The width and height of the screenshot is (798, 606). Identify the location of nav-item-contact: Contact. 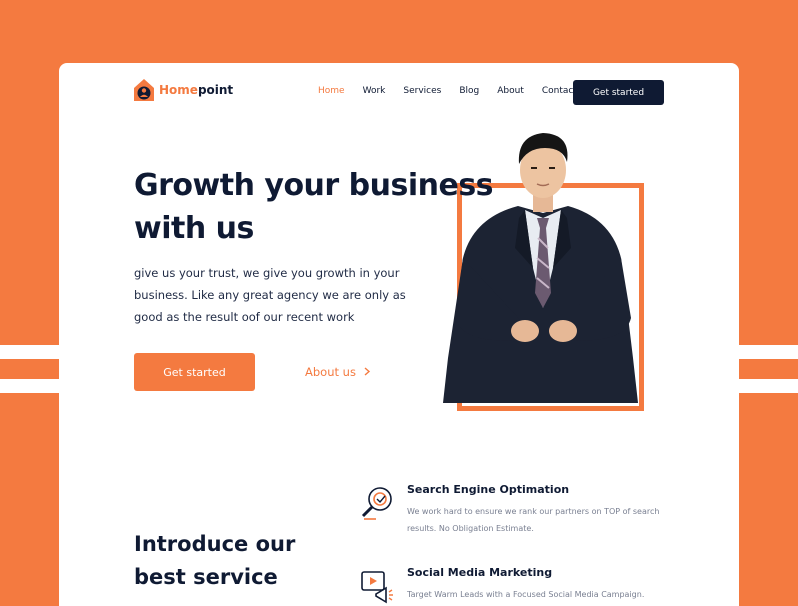
(559, 91).